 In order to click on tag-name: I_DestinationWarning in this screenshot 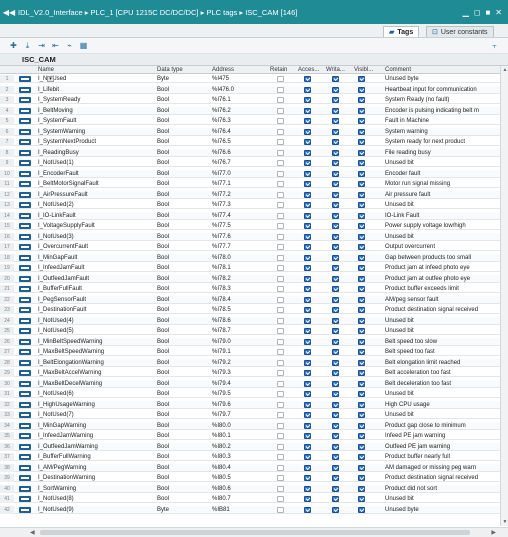, I will do `click(97, 478)`.